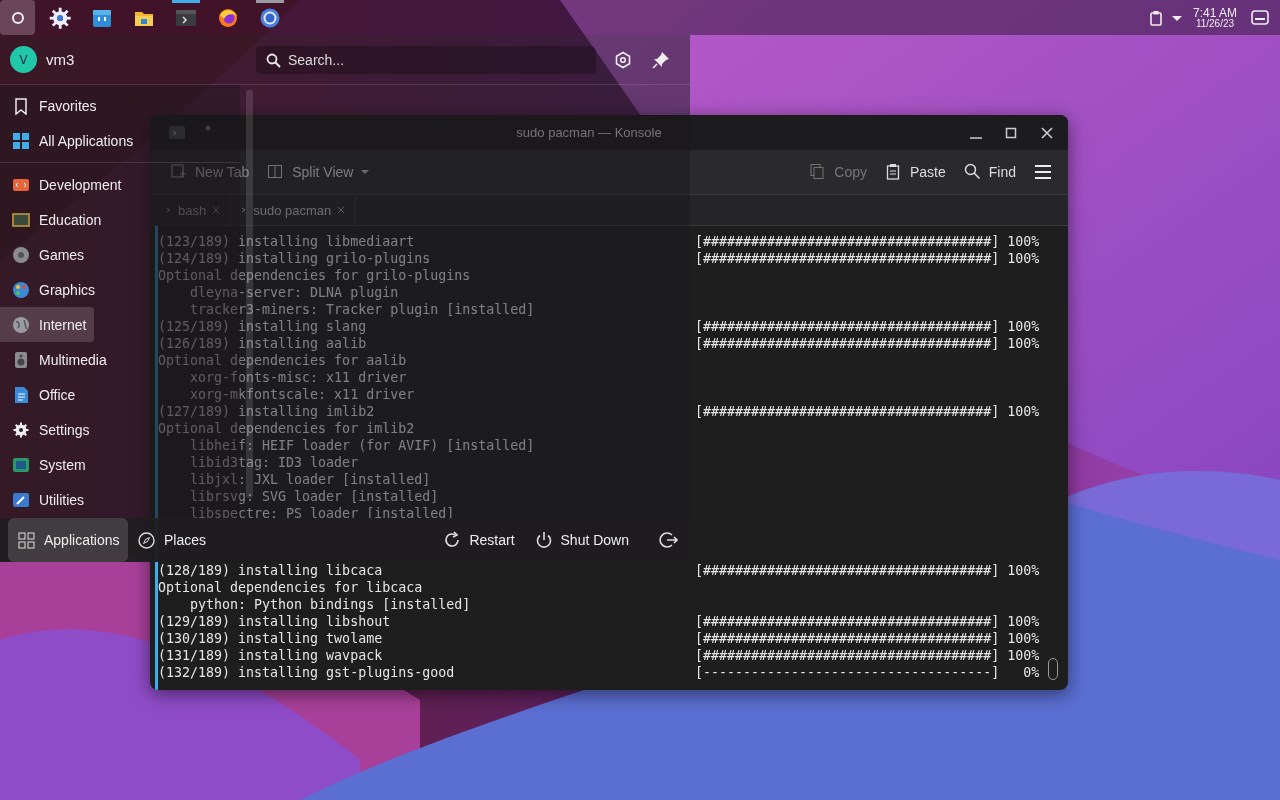 The image size is (1280, 800). I want to click on terminal-line: xorg-mkfontscale: x11 driver, so click(302, 394).